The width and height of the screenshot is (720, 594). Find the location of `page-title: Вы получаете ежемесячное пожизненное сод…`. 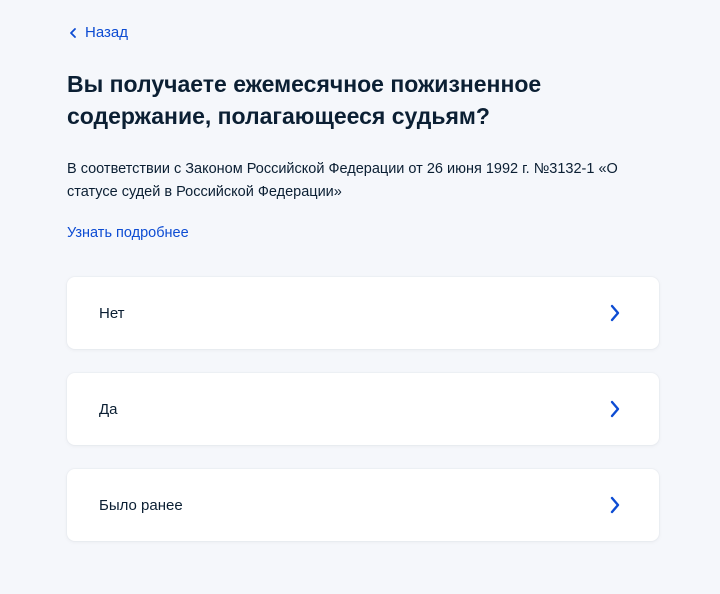

page-title: Вы получаете ежемесячное пожизненное сод… is located at coordinates (304, 100).